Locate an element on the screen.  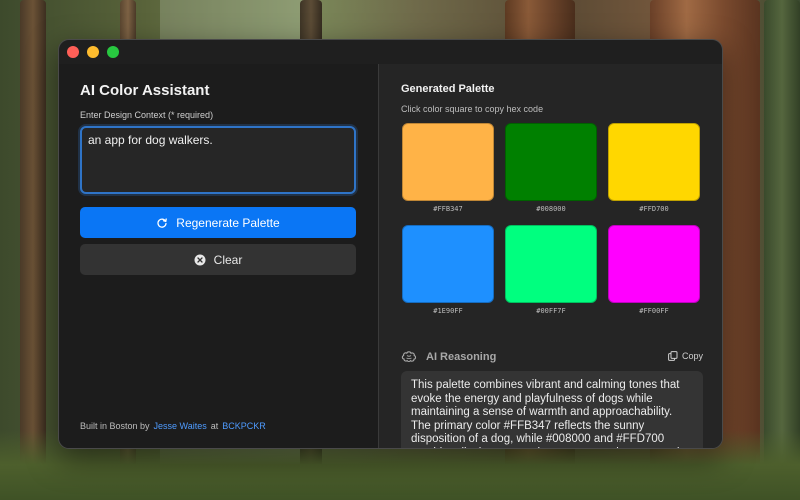
window-minimize-button is located at coordinates (93, 52).